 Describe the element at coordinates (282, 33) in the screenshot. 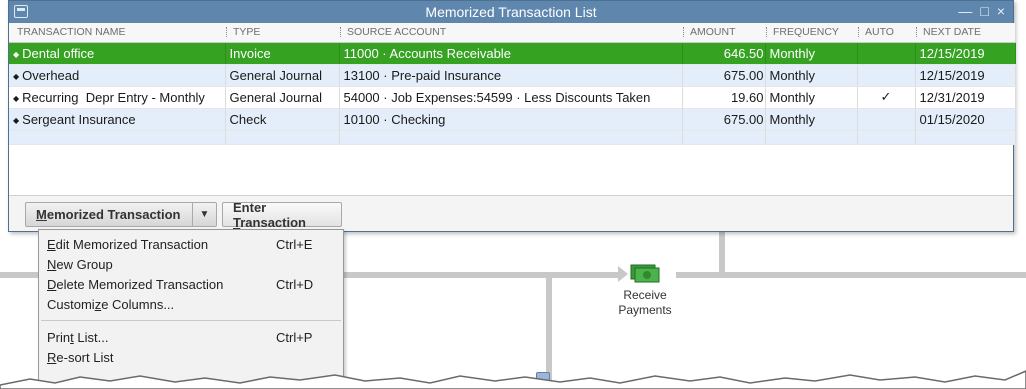

I see `column-header-type: TYPE` at that location.